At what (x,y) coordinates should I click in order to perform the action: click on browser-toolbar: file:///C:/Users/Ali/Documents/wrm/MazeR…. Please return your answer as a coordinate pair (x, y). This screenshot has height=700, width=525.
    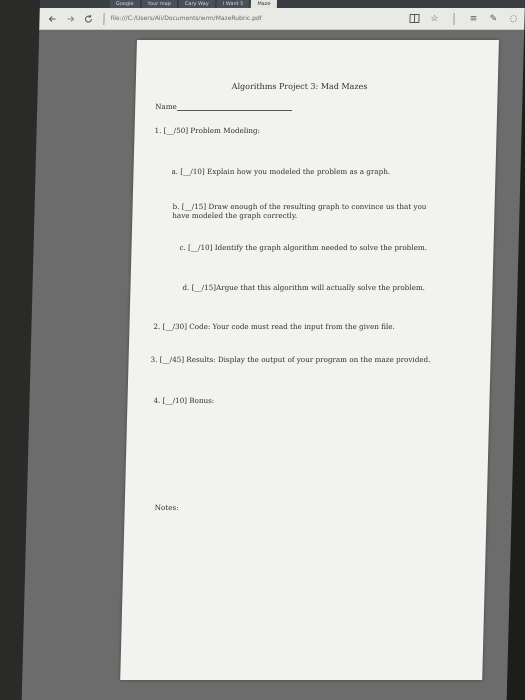
    Looking at the image, I should click on (282, 19).